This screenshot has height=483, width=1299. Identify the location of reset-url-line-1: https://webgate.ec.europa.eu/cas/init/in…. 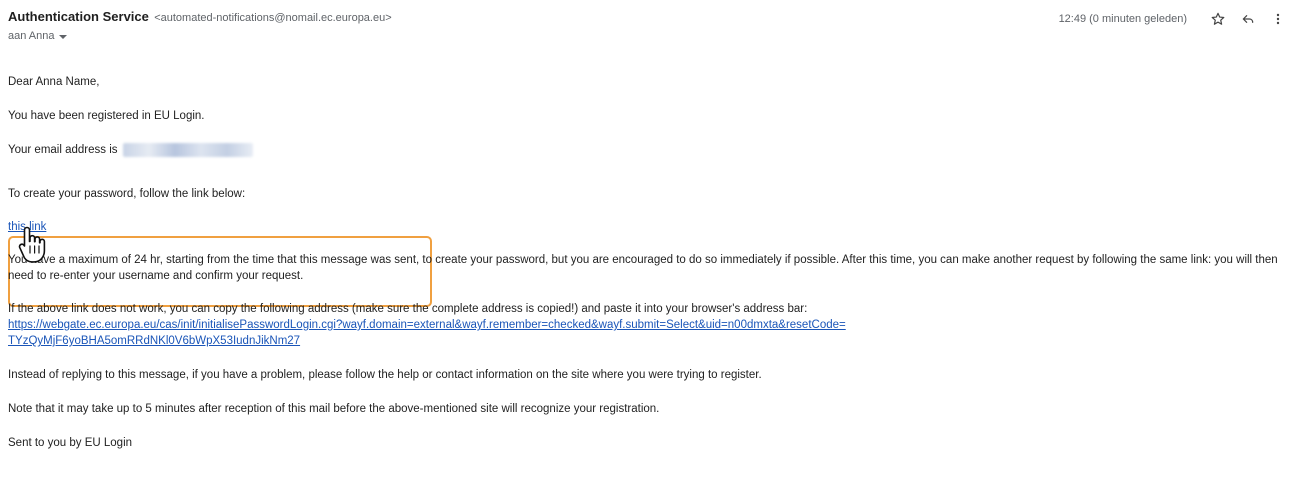
(427, 325).